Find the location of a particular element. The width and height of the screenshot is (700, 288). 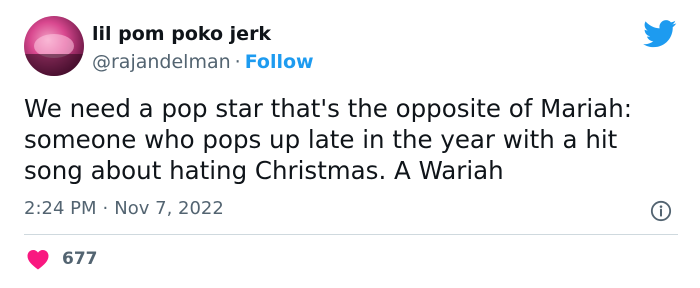

follow-button: Follow is located at coordinates (279, 62).